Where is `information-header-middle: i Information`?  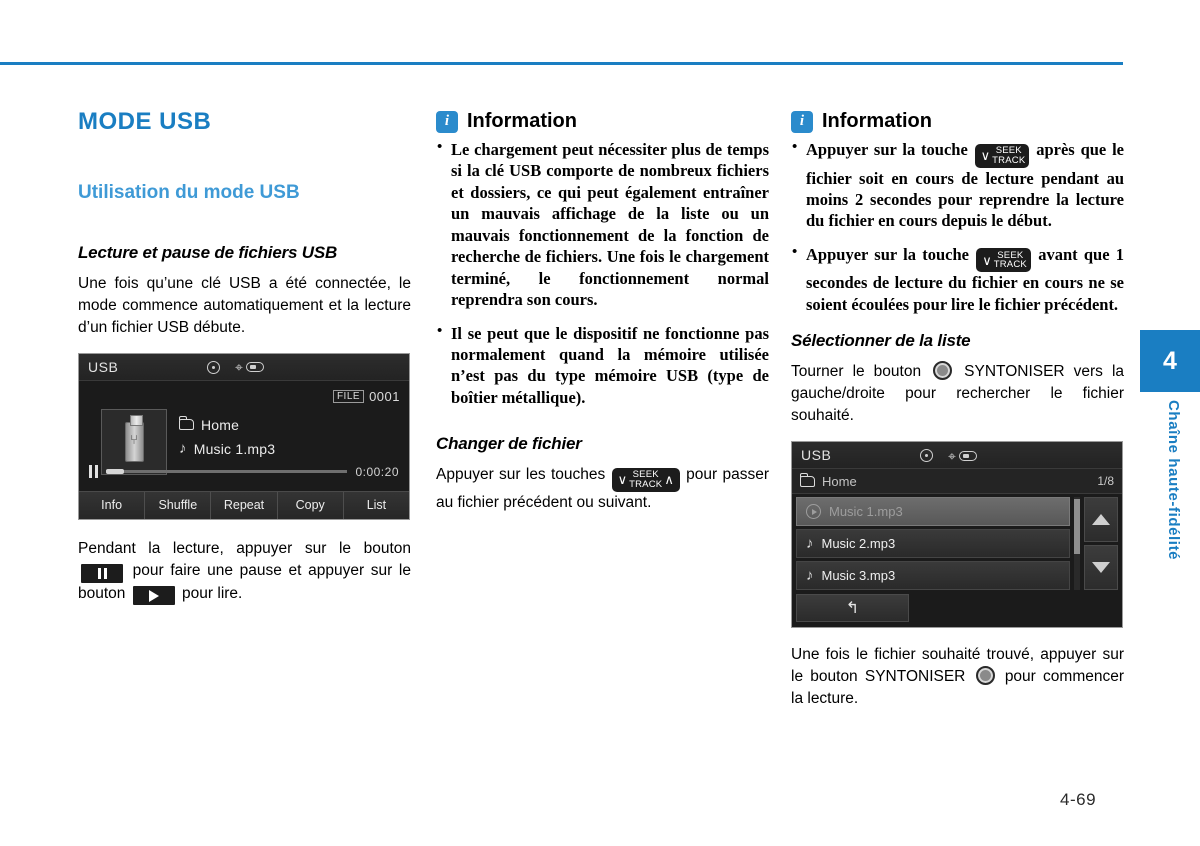
information-header-middle: i Information is located at coordinates (602, 121).